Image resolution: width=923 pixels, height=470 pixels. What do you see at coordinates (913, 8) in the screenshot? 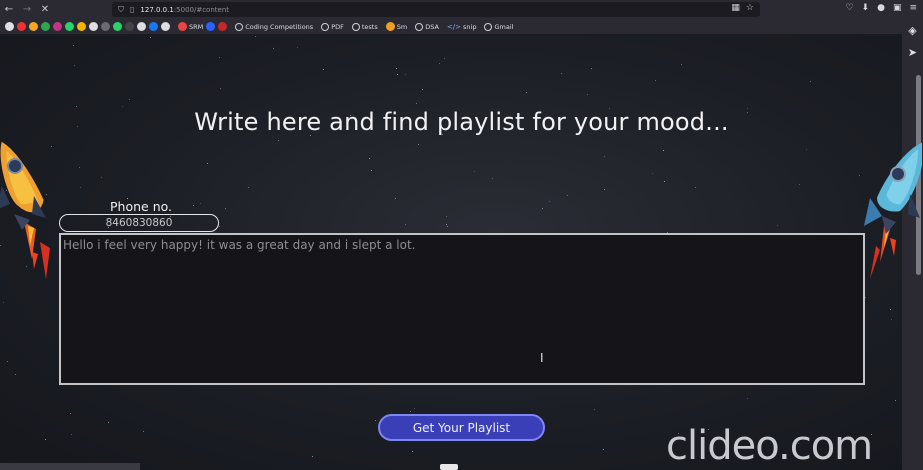
I see `menu-icon: ≡` at bounding box center [913, 8].